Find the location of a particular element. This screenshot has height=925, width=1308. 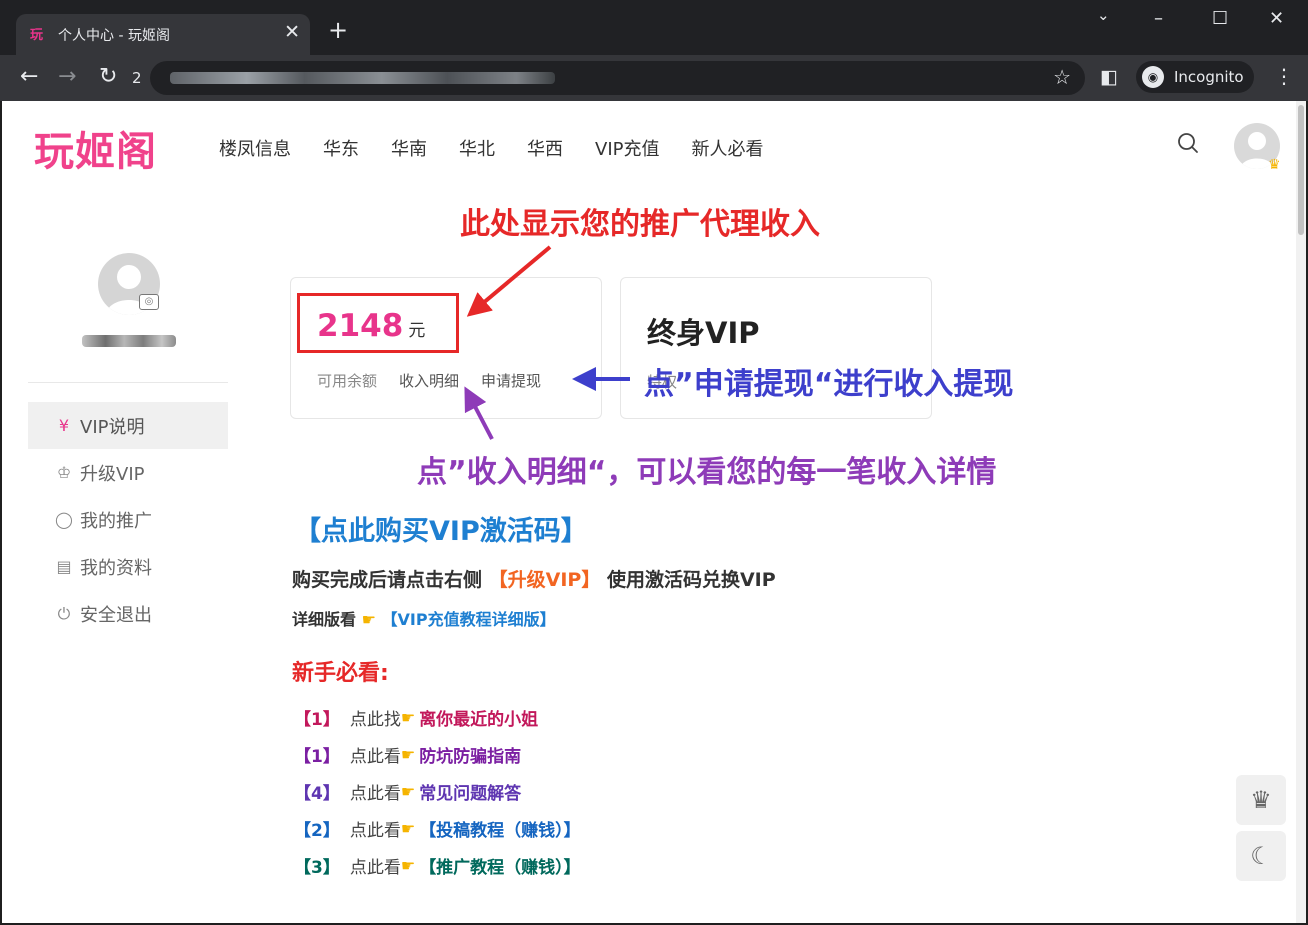

sidebar-item-label: 我的资料 is located at coordinates (116, 568).